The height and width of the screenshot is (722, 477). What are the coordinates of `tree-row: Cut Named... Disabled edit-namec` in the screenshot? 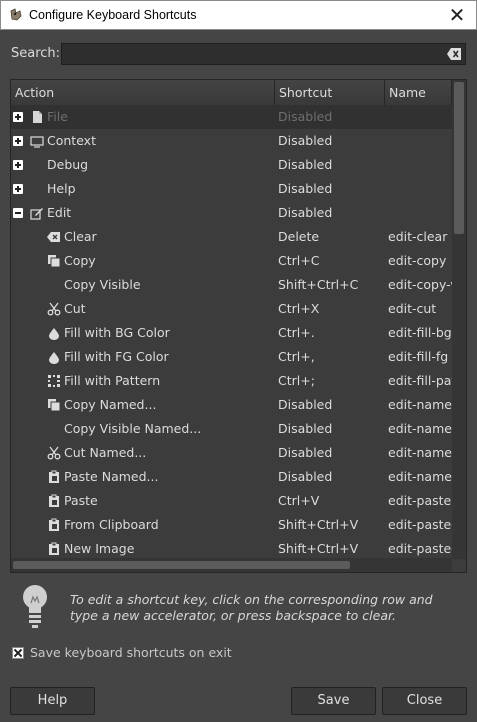 It's located at (231, 453).